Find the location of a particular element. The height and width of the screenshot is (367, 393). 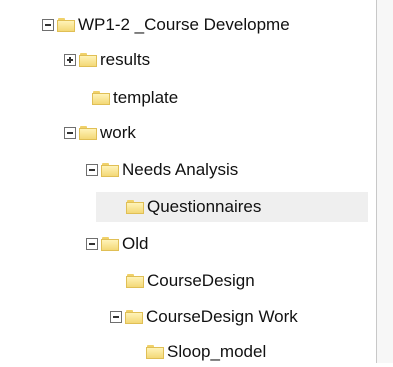

tree-node-needs-analysis: Needs Analysis is located at coordinates (162, 170).